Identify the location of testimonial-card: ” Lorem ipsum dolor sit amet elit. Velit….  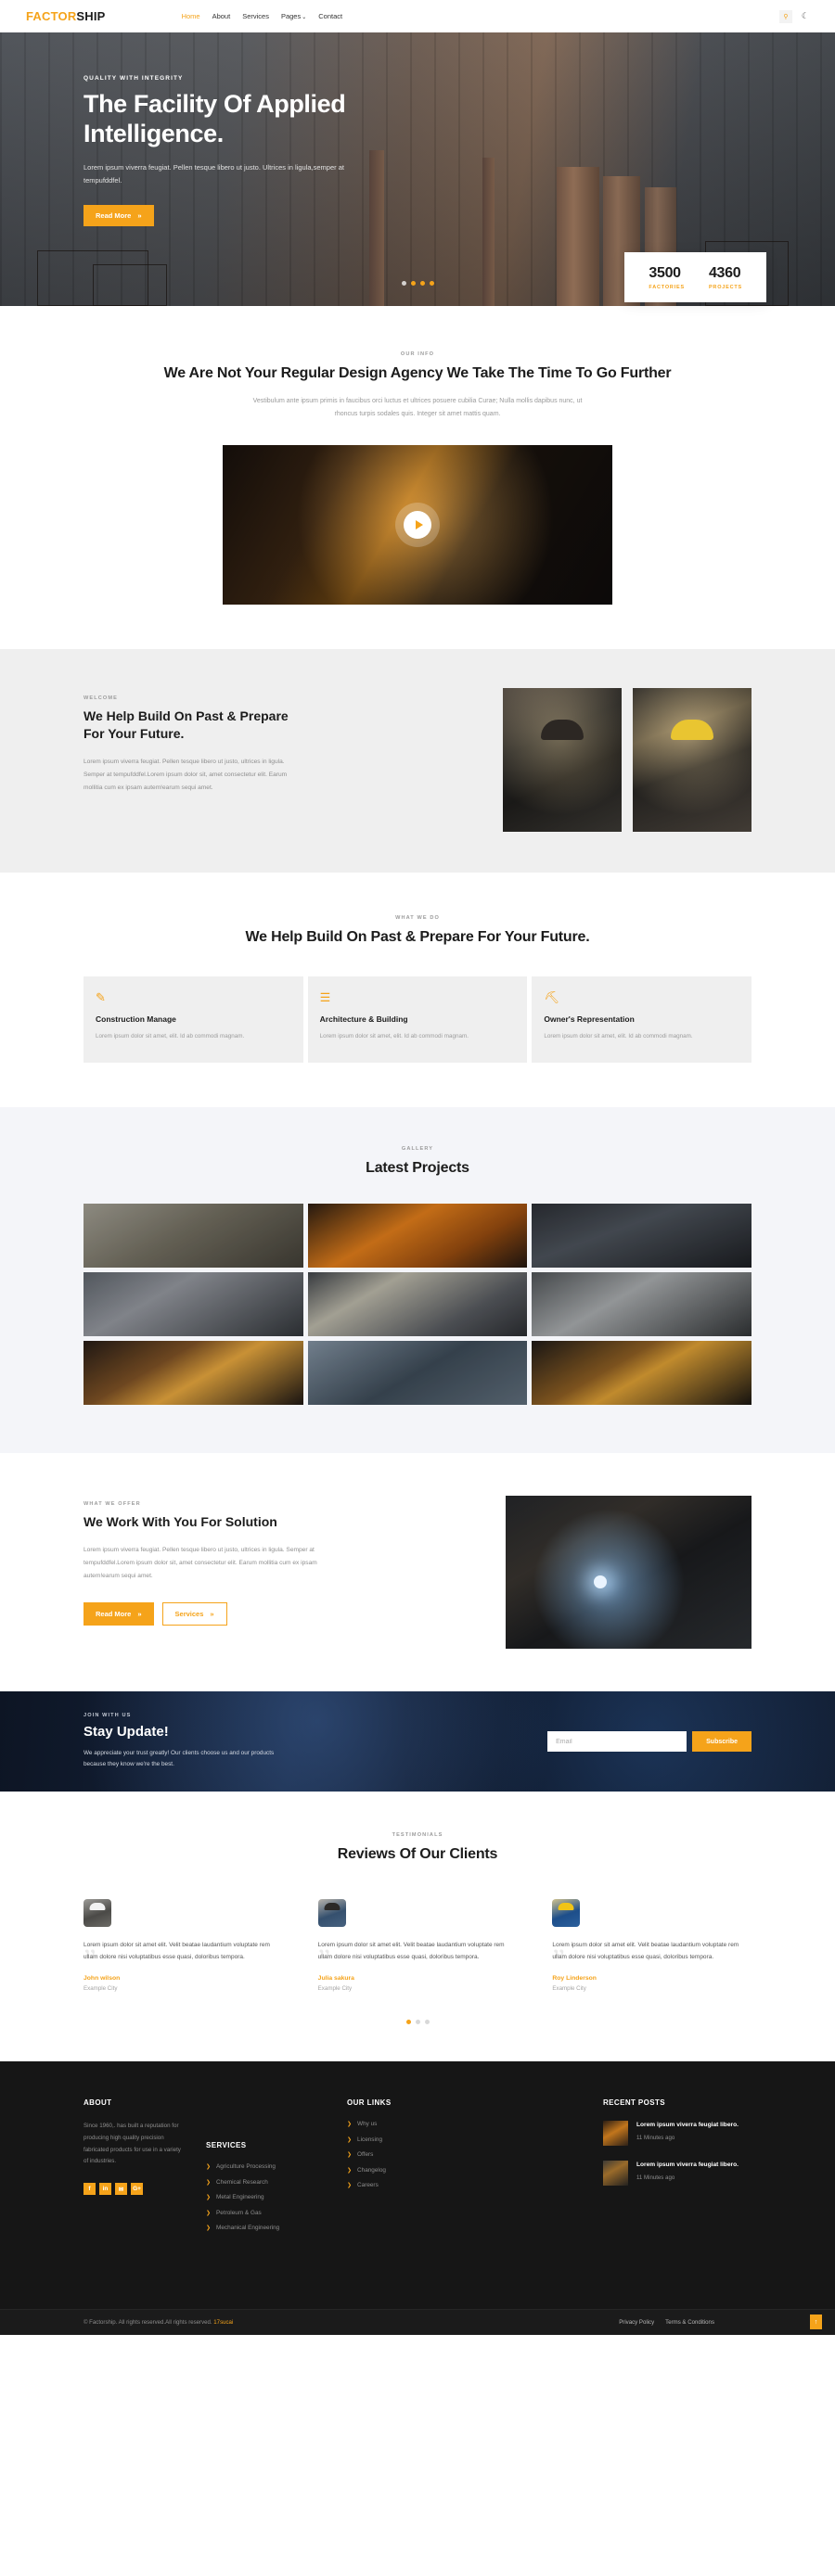
(652, 1945).